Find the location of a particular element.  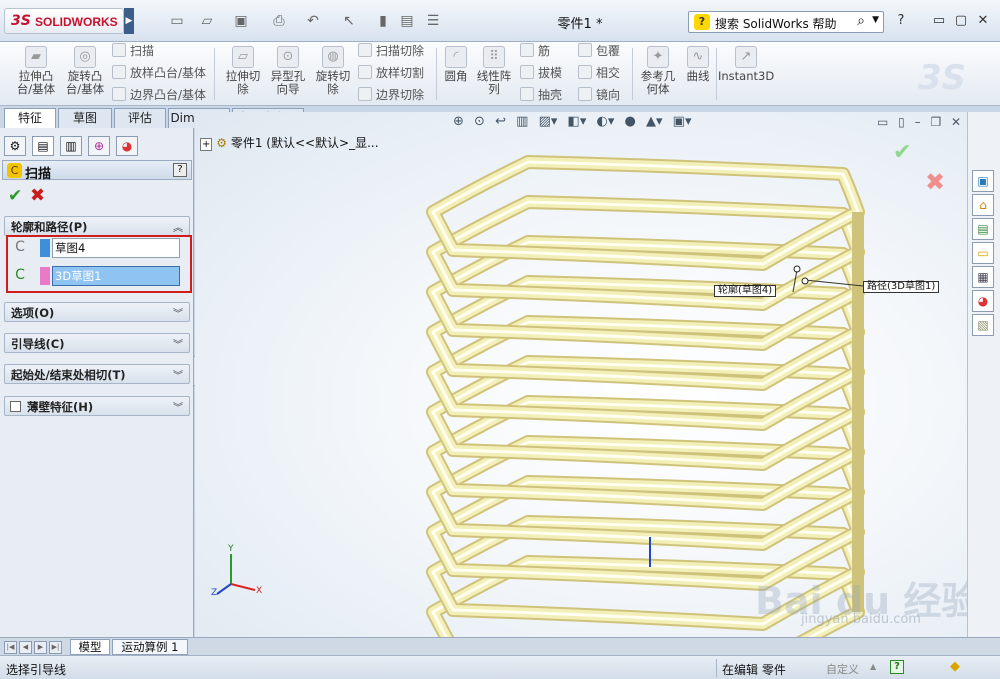

open-folder-icon: ▱ is located at coordinates (207, 21).